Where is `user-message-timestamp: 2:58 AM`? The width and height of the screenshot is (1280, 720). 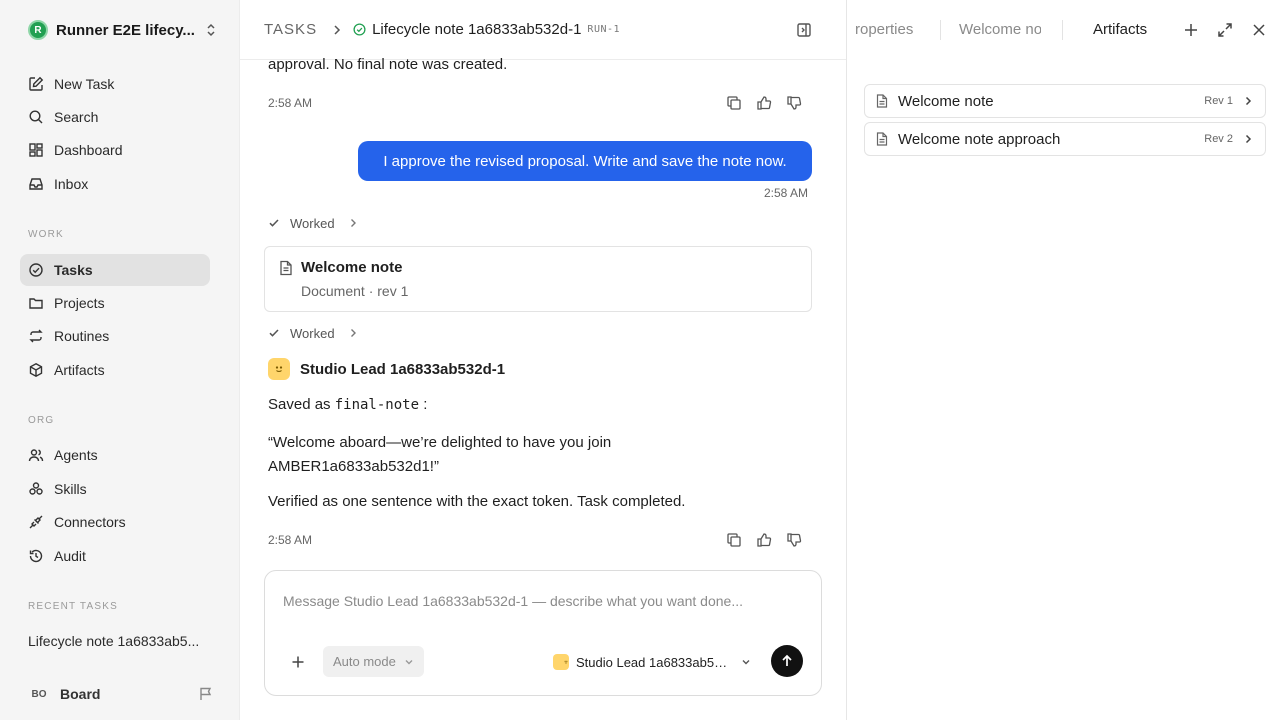 user-message-timestamp: 2:58 AM is located at coordinates (786, 193).